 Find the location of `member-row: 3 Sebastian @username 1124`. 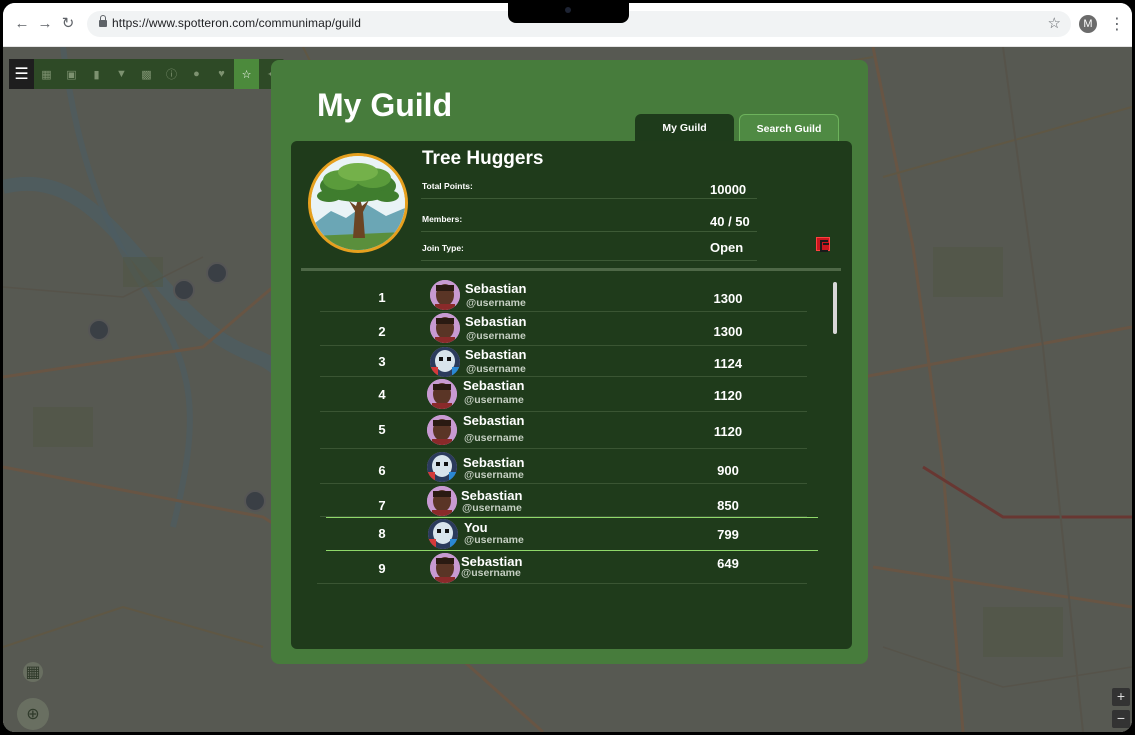

member-row: 3 Sebastian @username 1124 is located at coordinates (563, 361).